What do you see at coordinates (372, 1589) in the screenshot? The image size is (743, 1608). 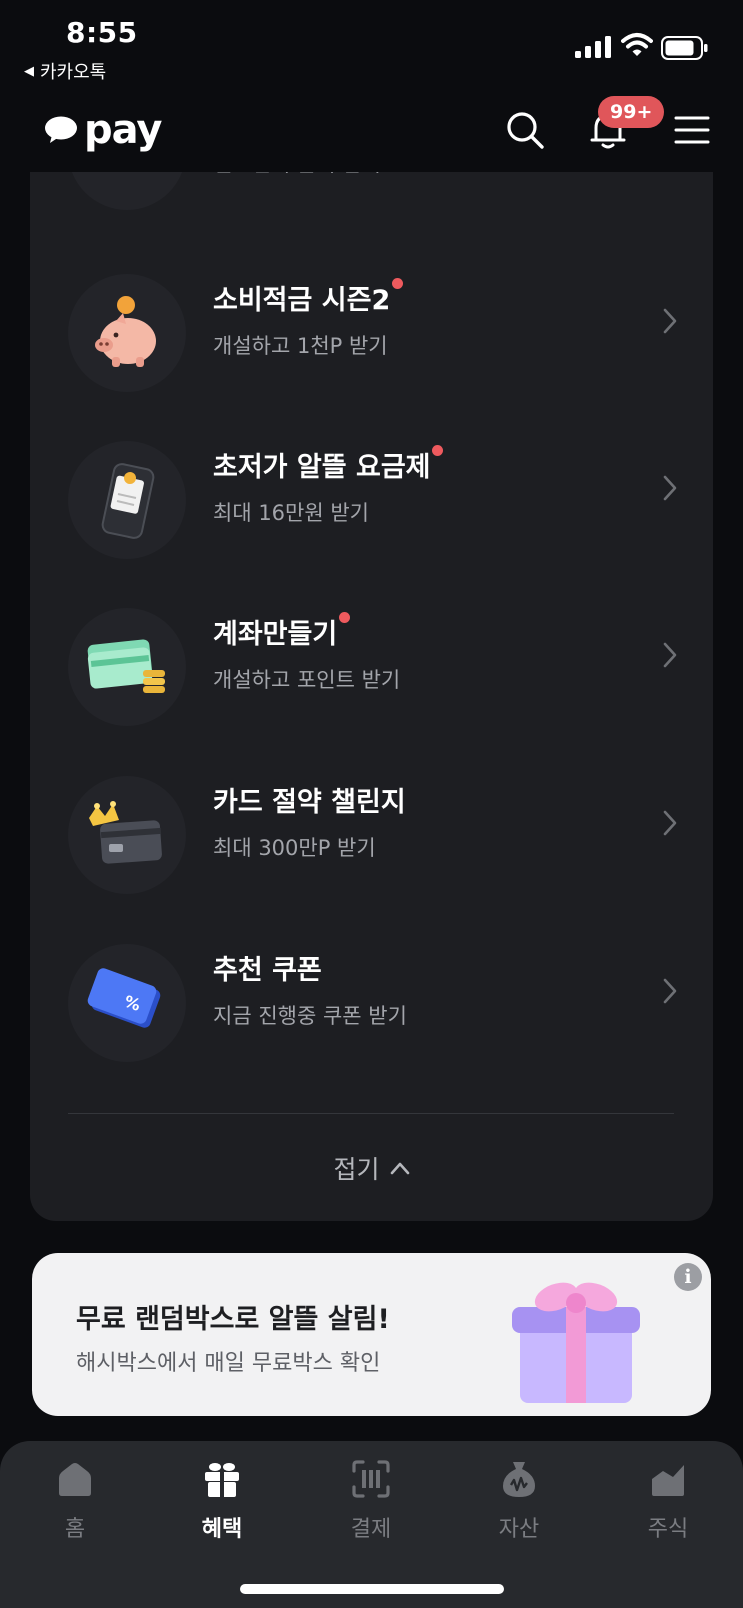 I see `home-indicator` at bounding box center [372, 1589].